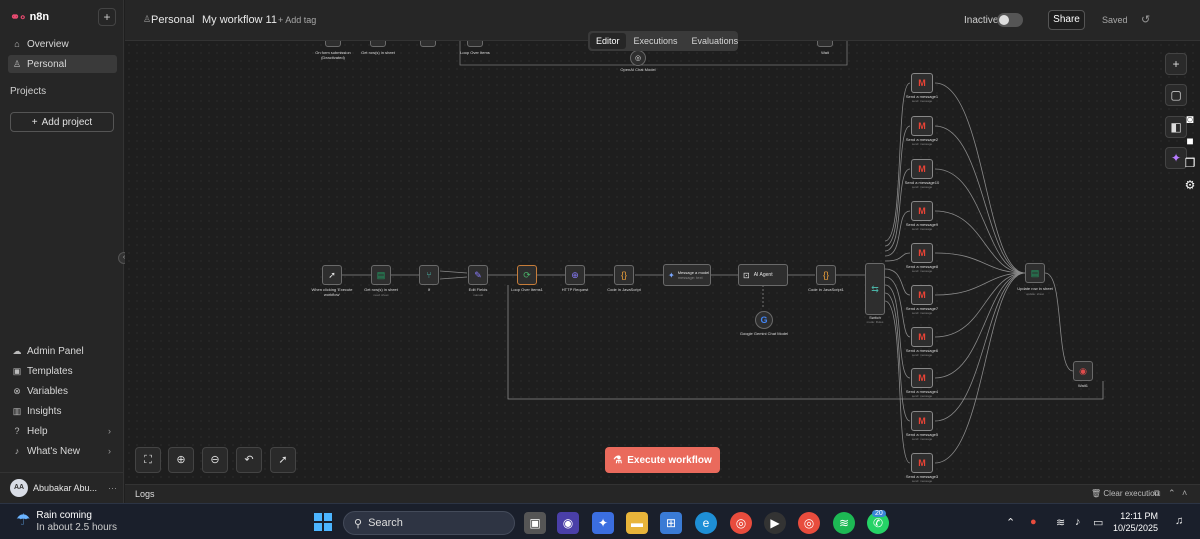 The image size is (1200, 539). Describe the element at coordinates (764, 320) in the screenshot. I see `gemini-model-node: G` at that location.